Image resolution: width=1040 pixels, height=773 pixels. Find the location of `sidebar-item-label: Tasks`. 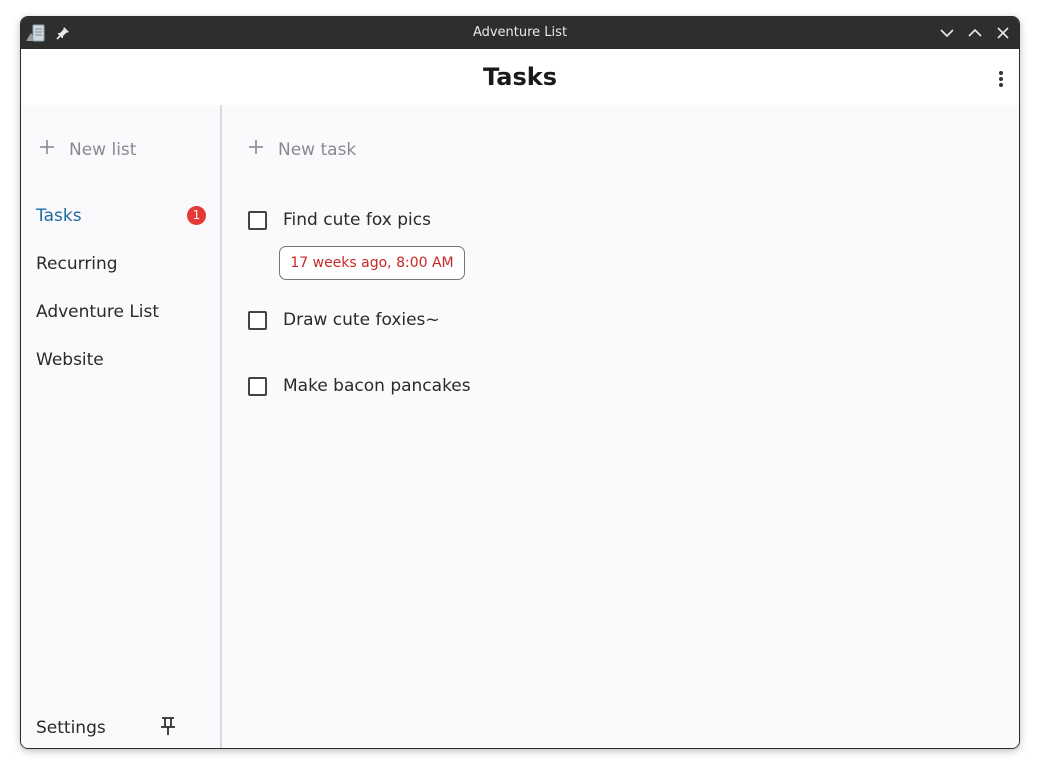

sidebar-item-label: Tasks is located at coordinates (59, 216).